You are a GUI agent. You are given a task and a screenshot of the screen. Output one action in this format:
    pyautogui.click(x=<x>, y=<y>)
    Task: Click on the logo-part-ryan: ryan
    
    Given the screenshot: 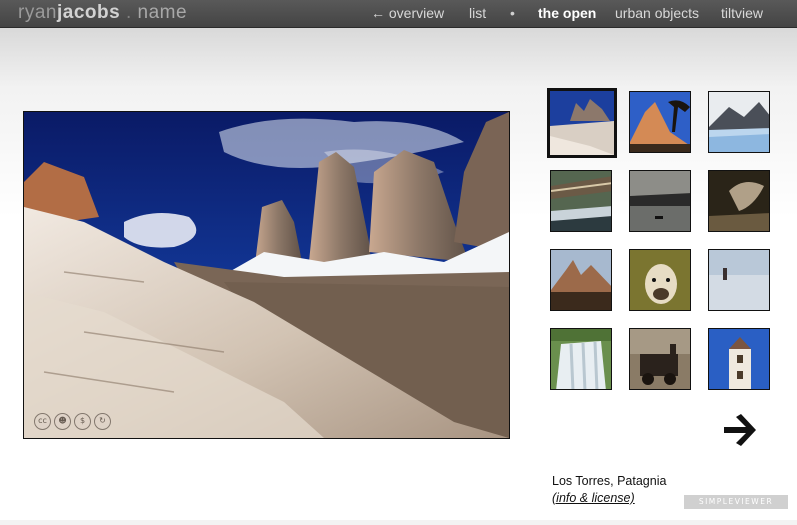 What is the action you would take?
    pyautogui.click(x=37, y=12)
    